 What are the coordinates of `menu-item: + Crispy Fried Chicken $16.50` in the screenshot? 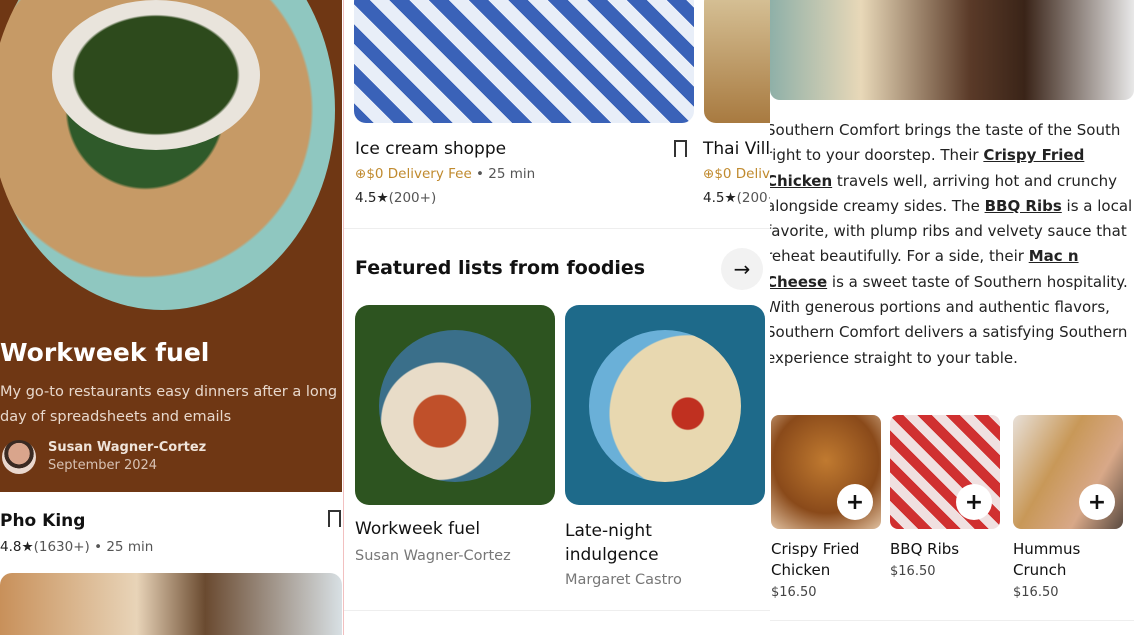 It's located at (826, 507).